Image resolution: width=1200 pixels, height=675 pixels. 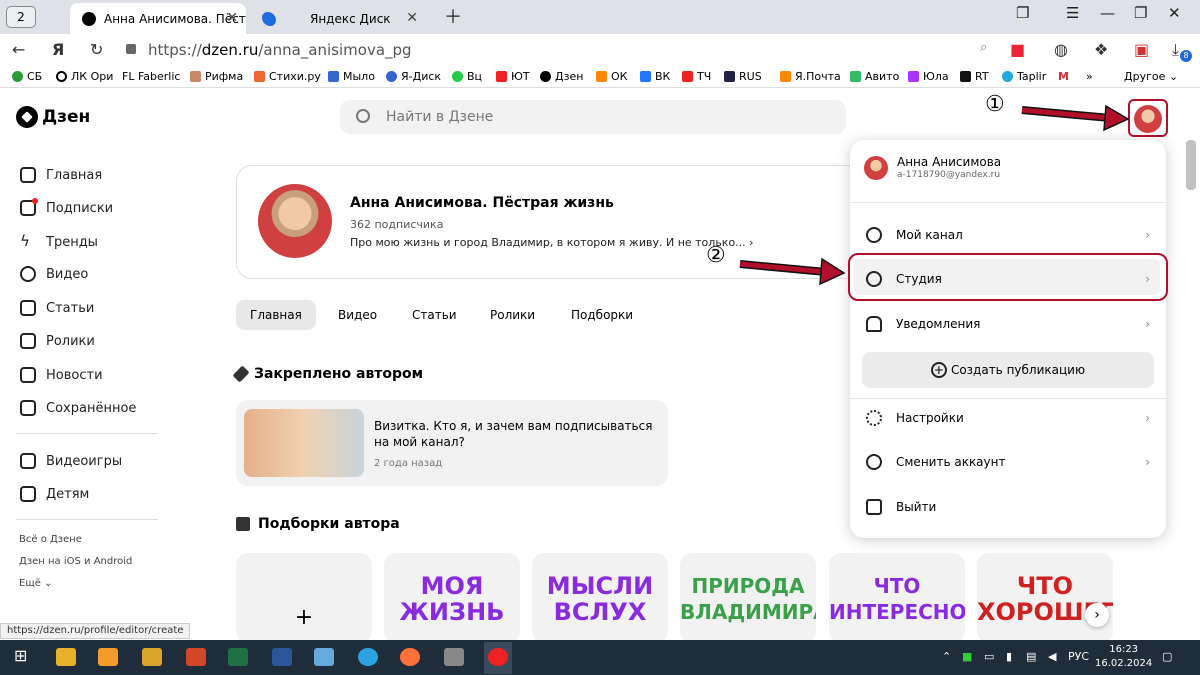 What do you see at coordinates (1017, 49) in the screenshot?
I see `bookmark-icon: ■` at bounding box center [1017, 49].